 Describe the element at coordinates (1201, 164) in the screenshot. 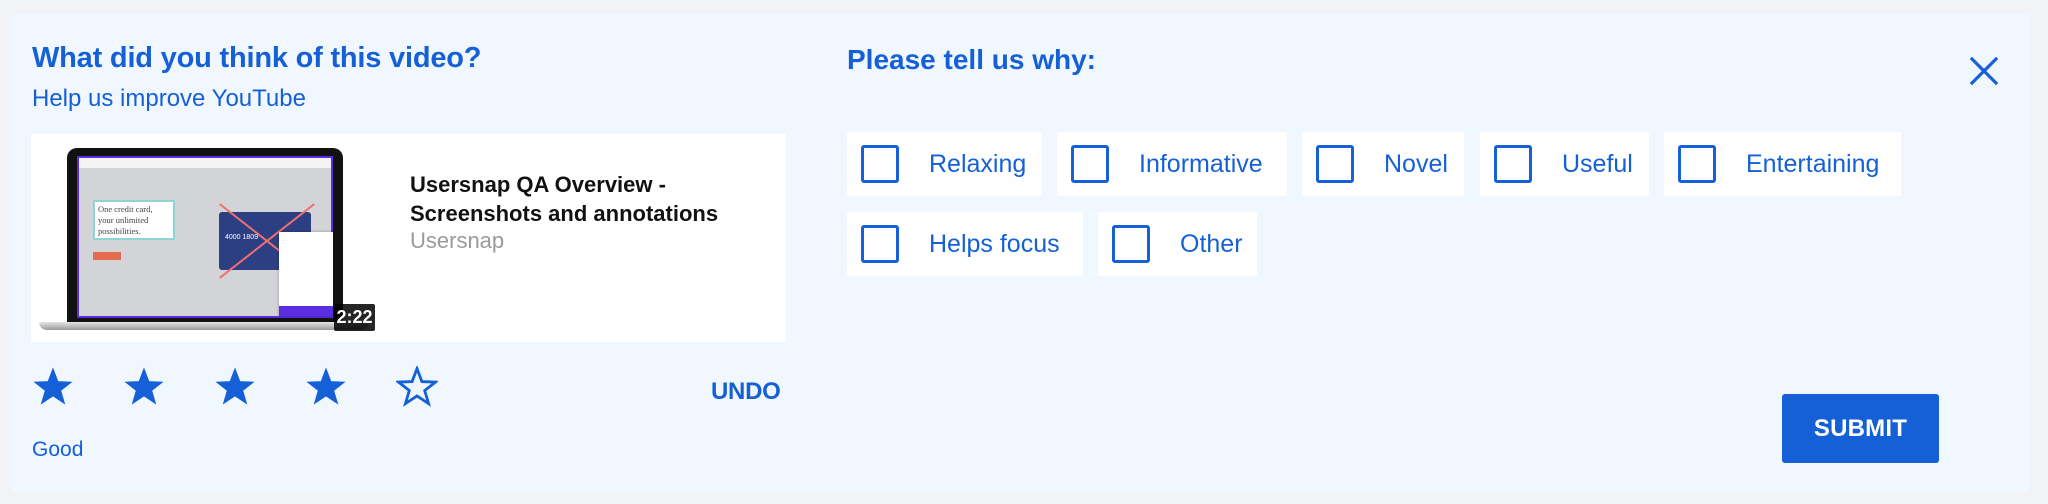

I see `reason-label: Informative` at that location.